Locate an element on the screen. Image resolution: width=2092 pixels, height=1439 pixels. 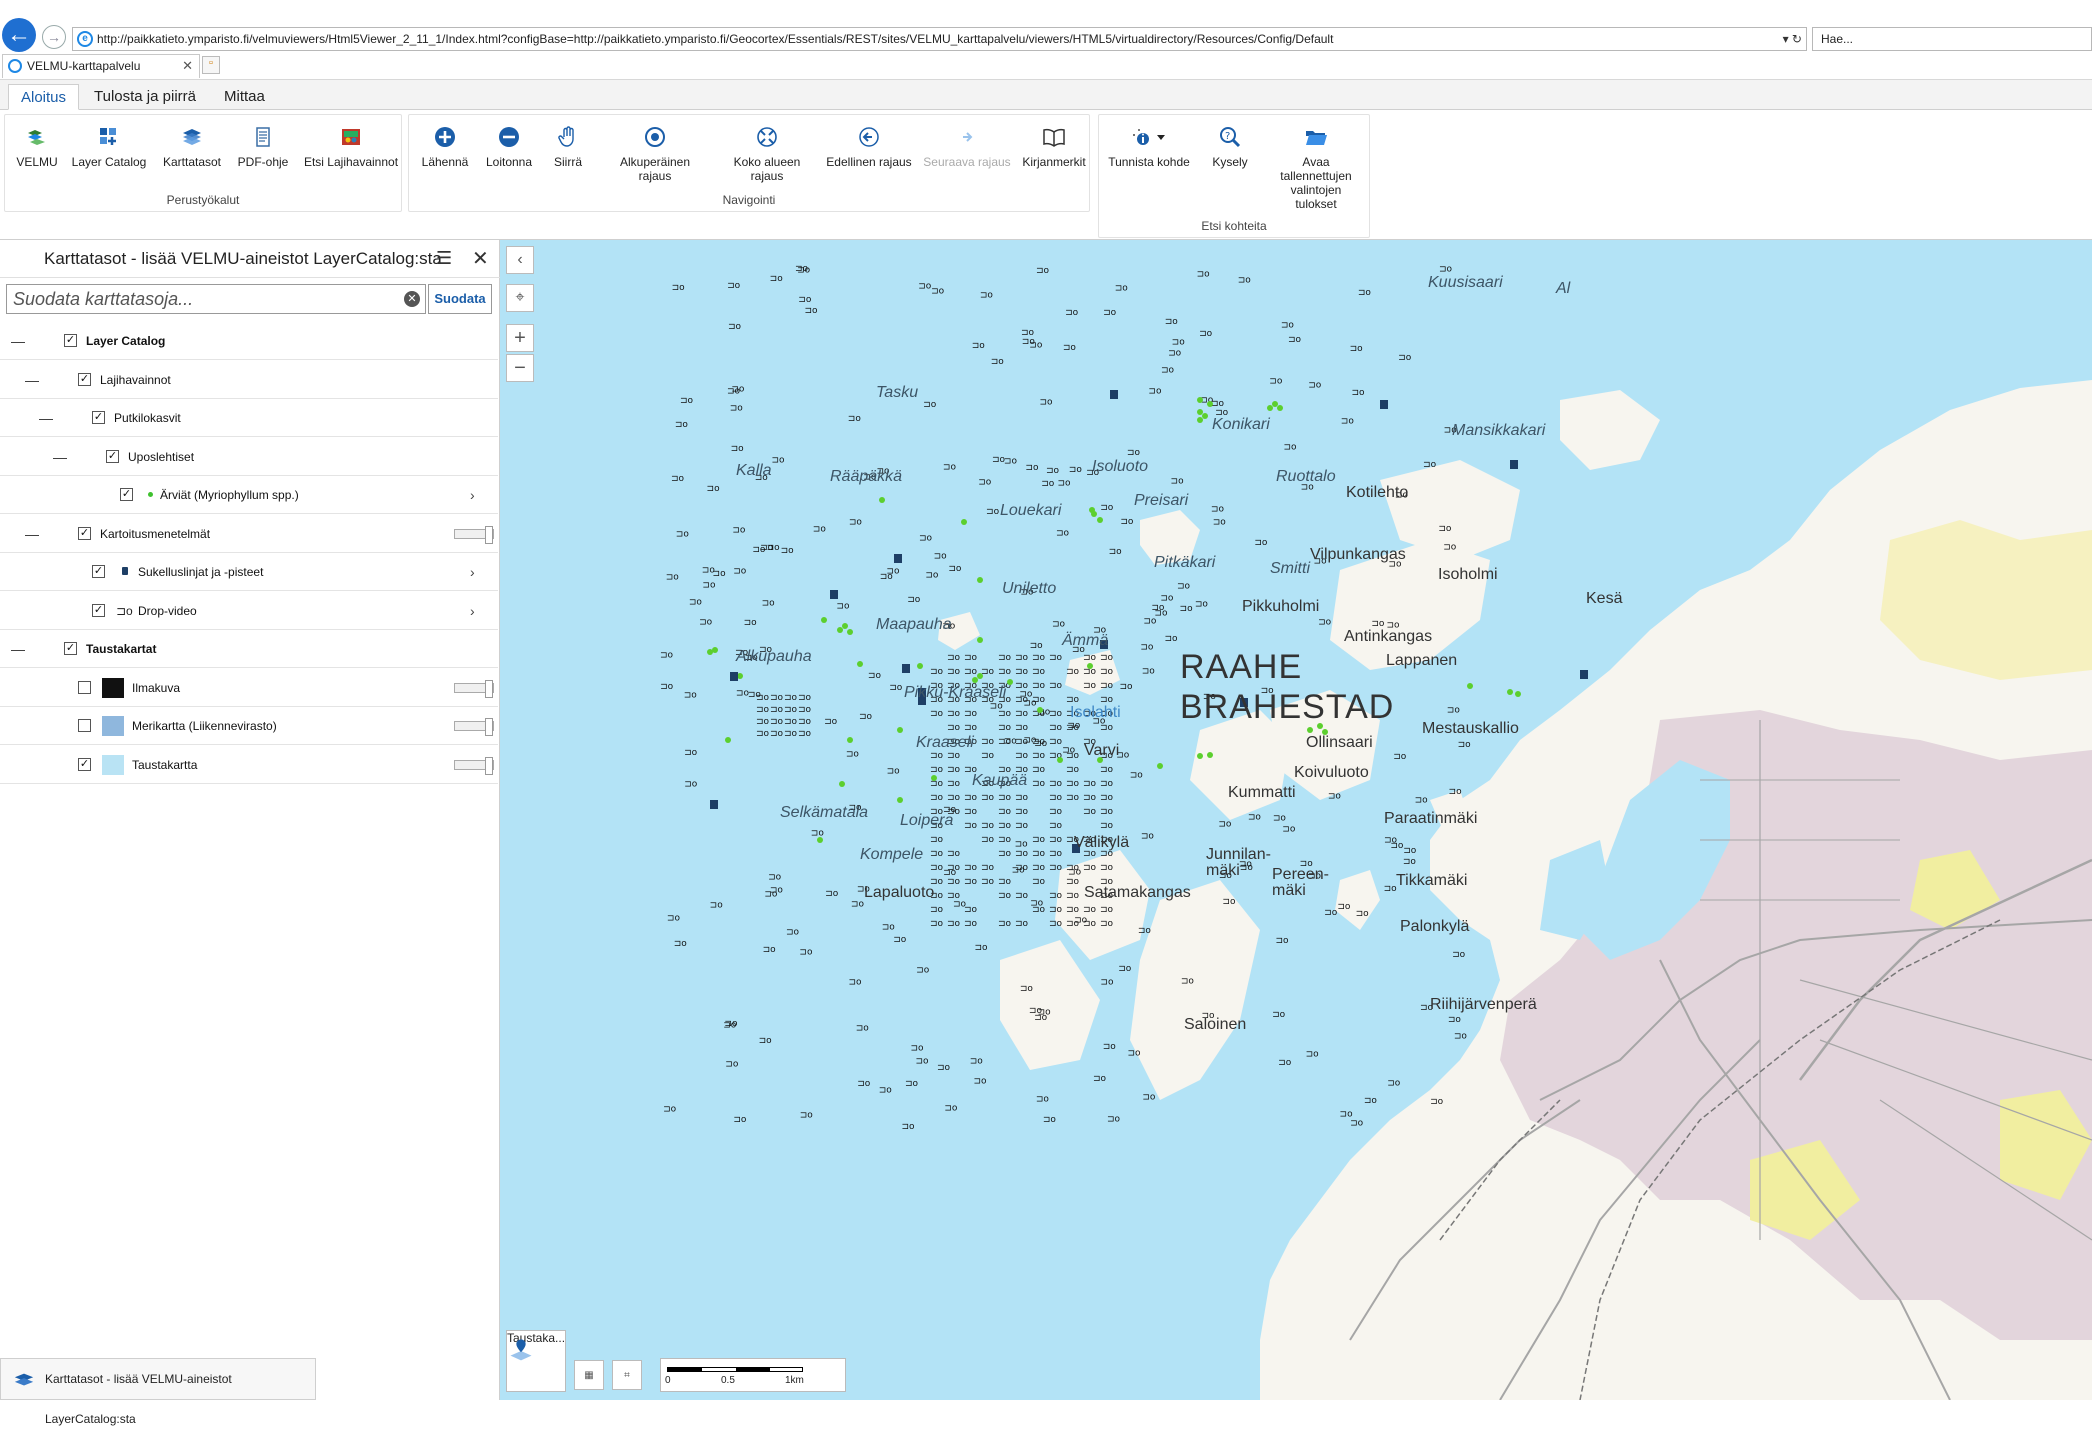
kirjanmerkit-button: Kirjanmerkit is located at coordinates (1054, 147).